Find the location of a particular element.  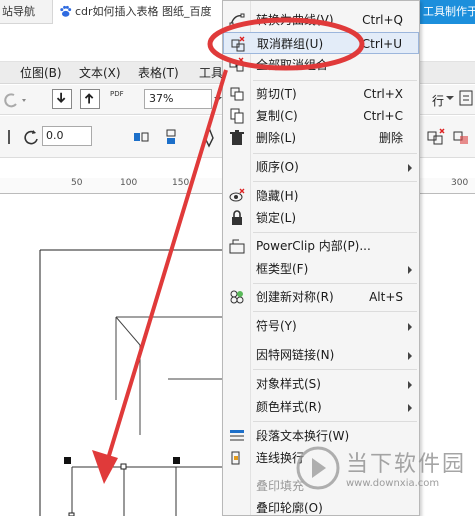

watermark-logo-icon is located at coordinates (318, 468).